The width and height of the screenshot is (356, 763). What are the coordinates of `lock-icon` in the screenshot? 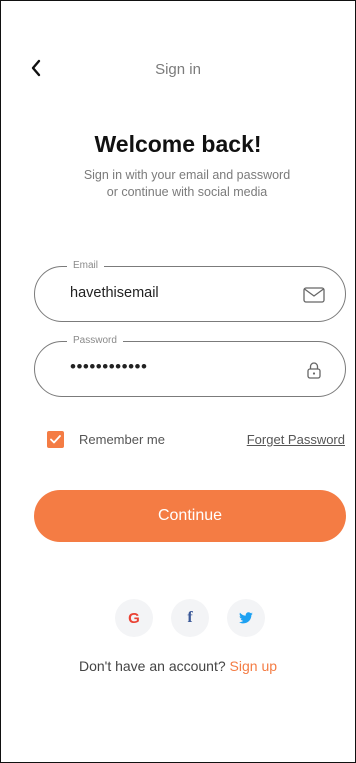 It's located at (314, 370).